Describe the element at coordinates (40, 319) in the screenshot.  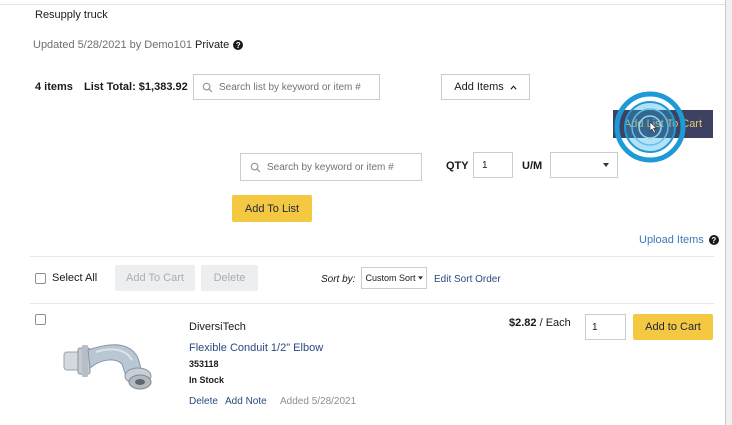
I see `item-checkbox` at that location.